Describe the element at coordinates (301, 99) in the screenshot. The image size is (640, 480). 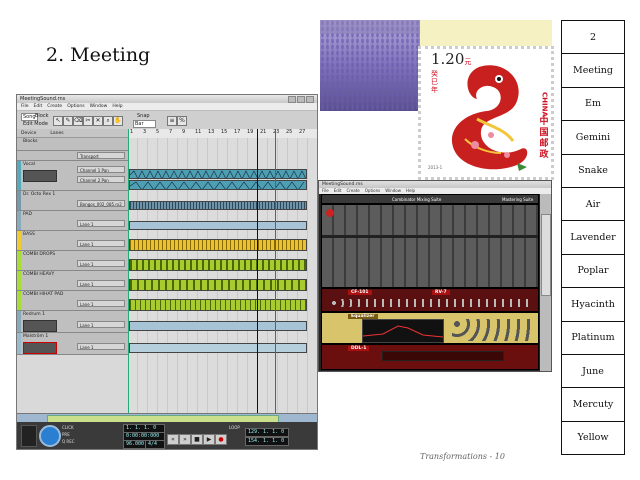
I see `maximize-button` at that location.